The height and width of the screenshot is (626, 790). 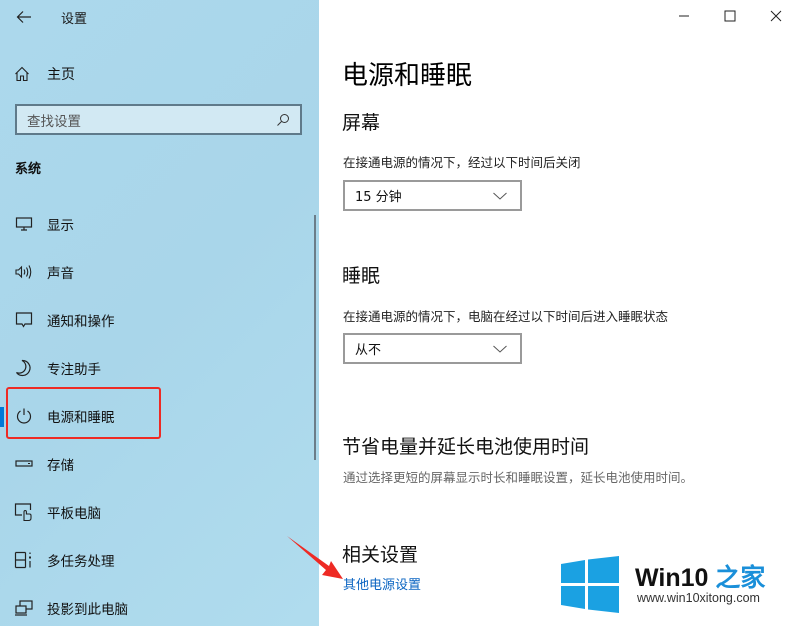 I want to click on sidebar-item-multitasking: 多任务处理, so click(x=145, y=560).